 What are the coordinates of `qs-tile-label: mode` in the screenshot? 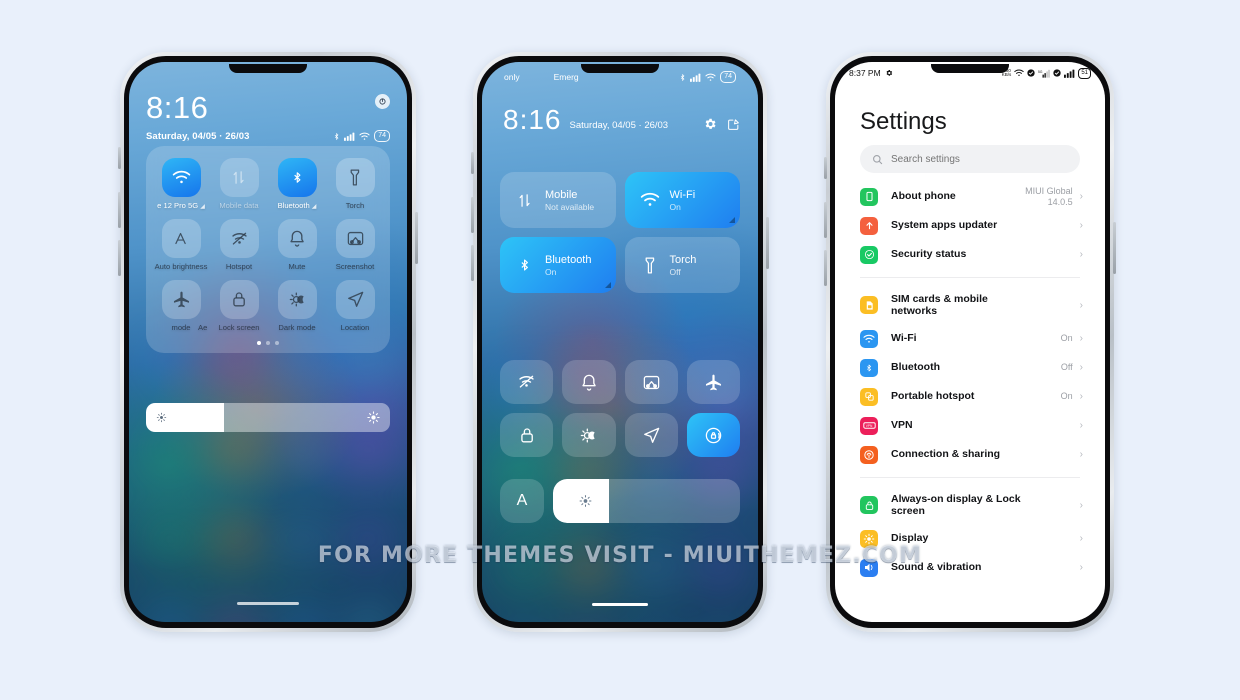 It's located at (181, 327).